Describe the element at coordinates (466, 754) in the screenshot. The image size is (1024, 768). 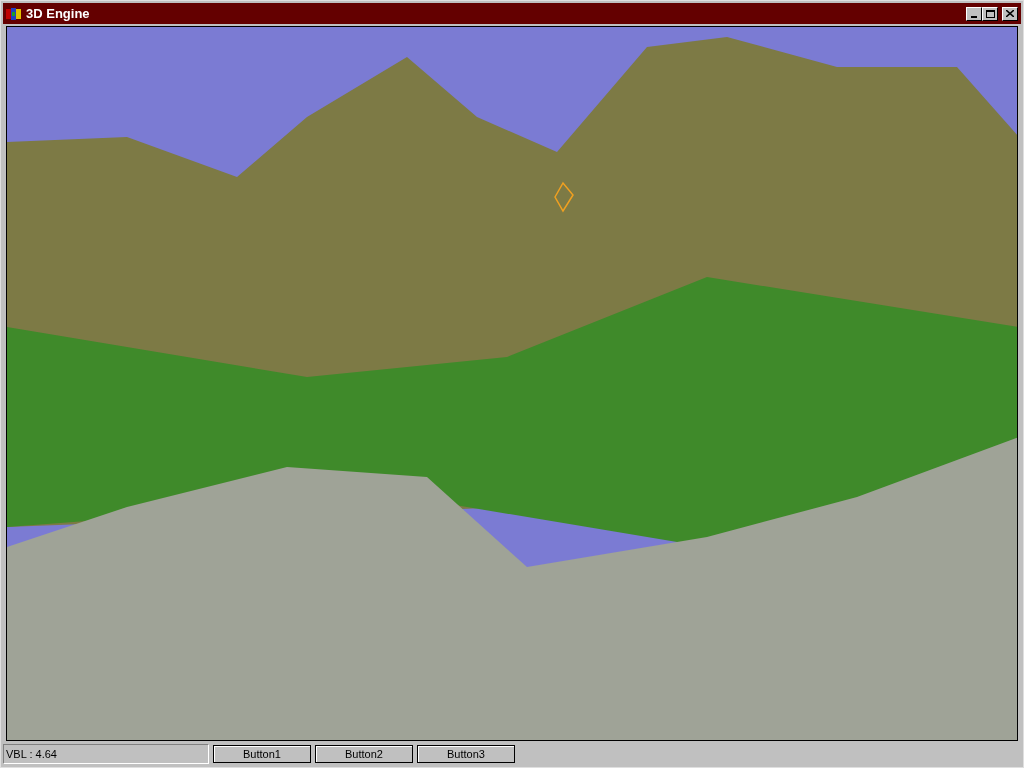
I see `status-bar-button: Button3` at that location.